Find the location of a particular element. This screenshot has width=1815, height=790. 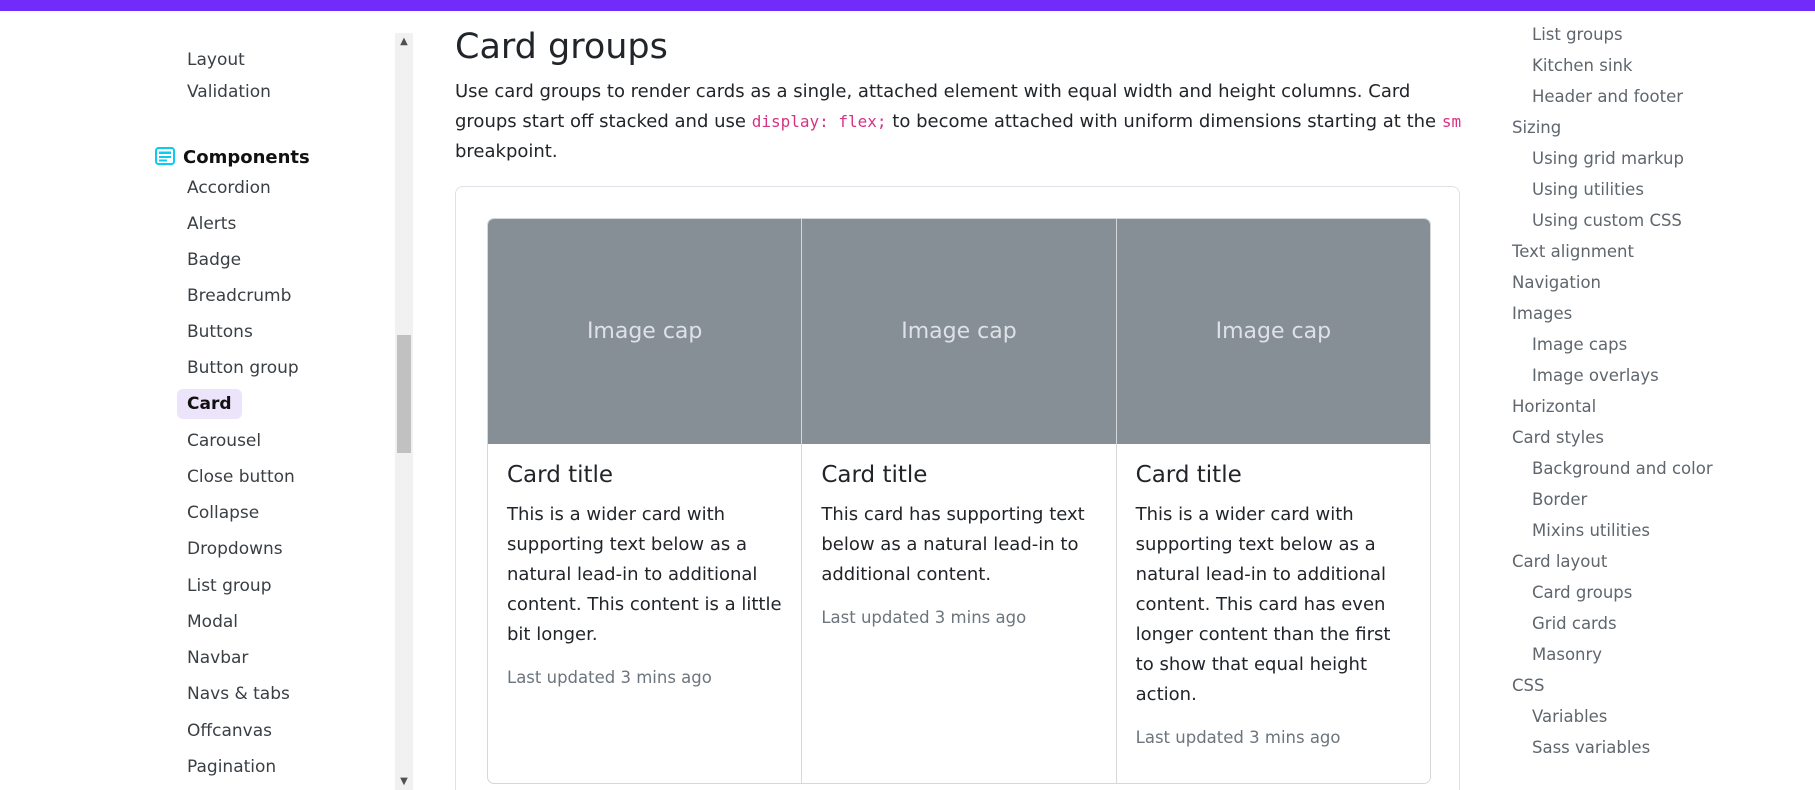

sidebar-section-label: Components is located at coordinates (246, 157).